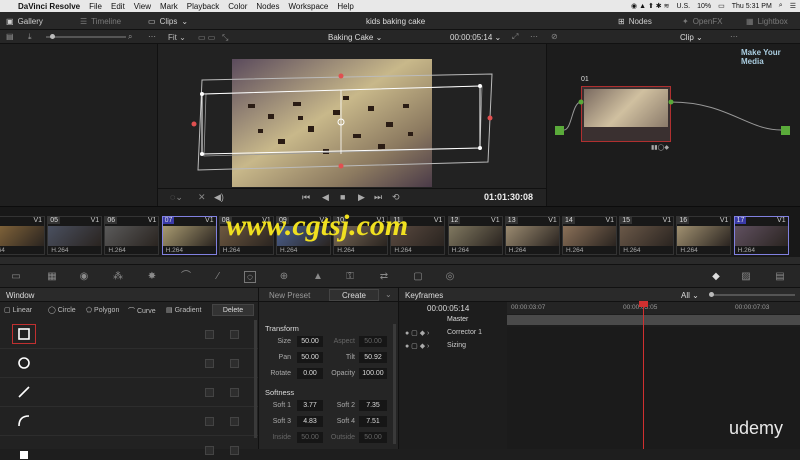 The height and width of the screenshot is (460, 800). I want to click on clip-thumbnail: 15 V1 H.264, so click(647, 235).